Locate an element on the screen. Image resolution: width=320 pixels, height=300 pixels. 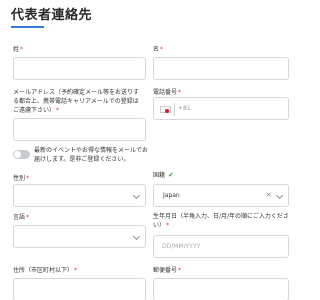
first-name-field is located at coordinates (221, 68).